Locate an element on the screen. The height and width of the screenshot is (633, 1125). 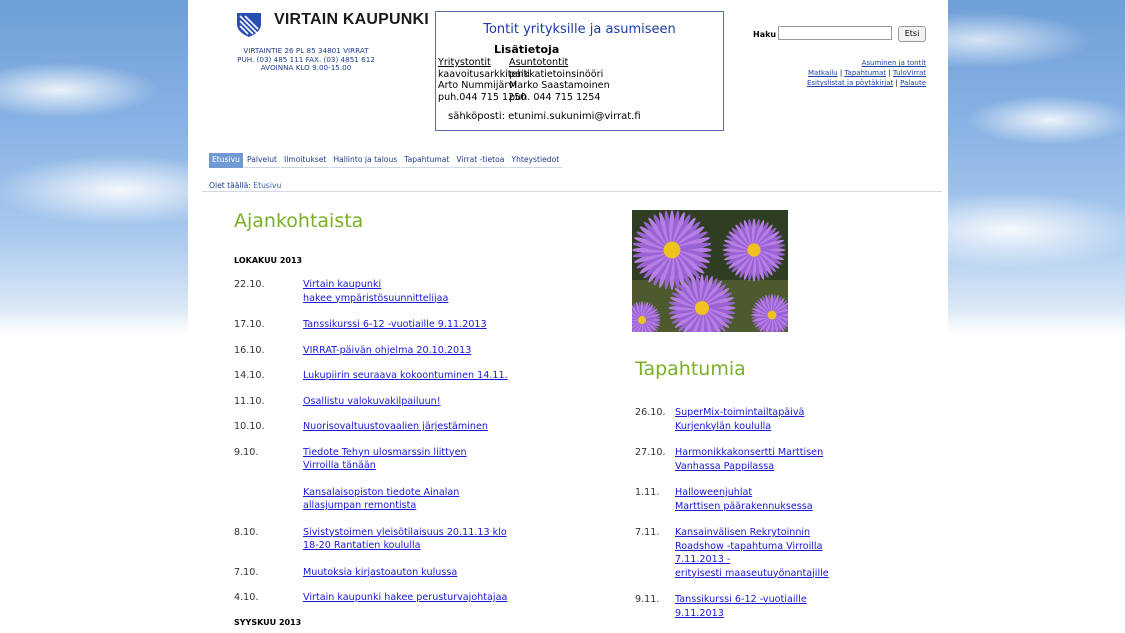
news-item: 7.10. Muutoksia kirjastoauton kulussa is located at coordinates (394, 573).